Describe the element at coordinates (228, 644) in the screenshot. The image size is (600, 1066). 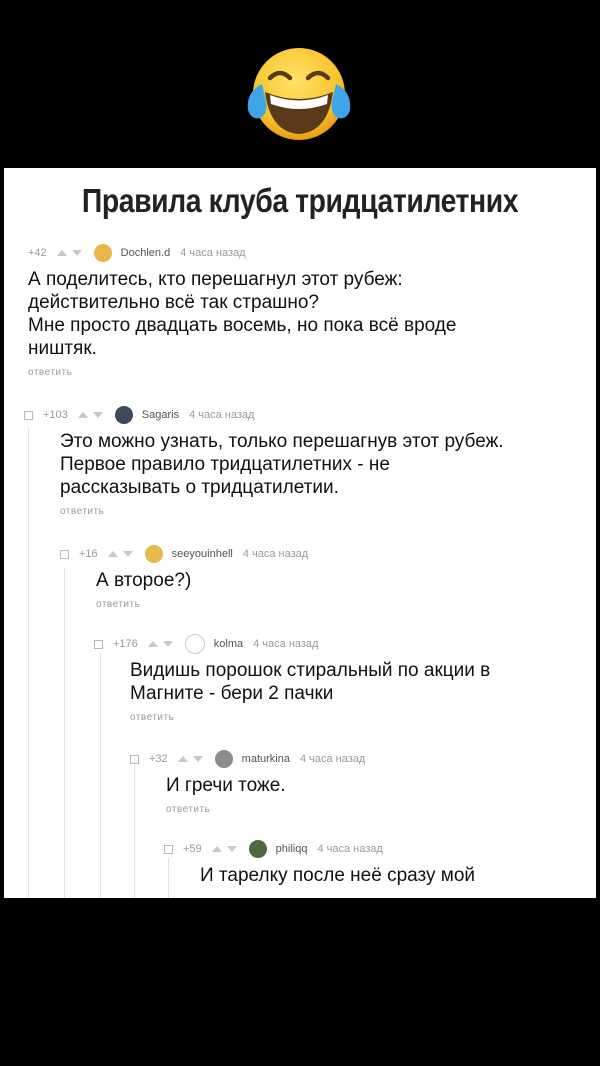
I see `comment-author: kolma` at that location.